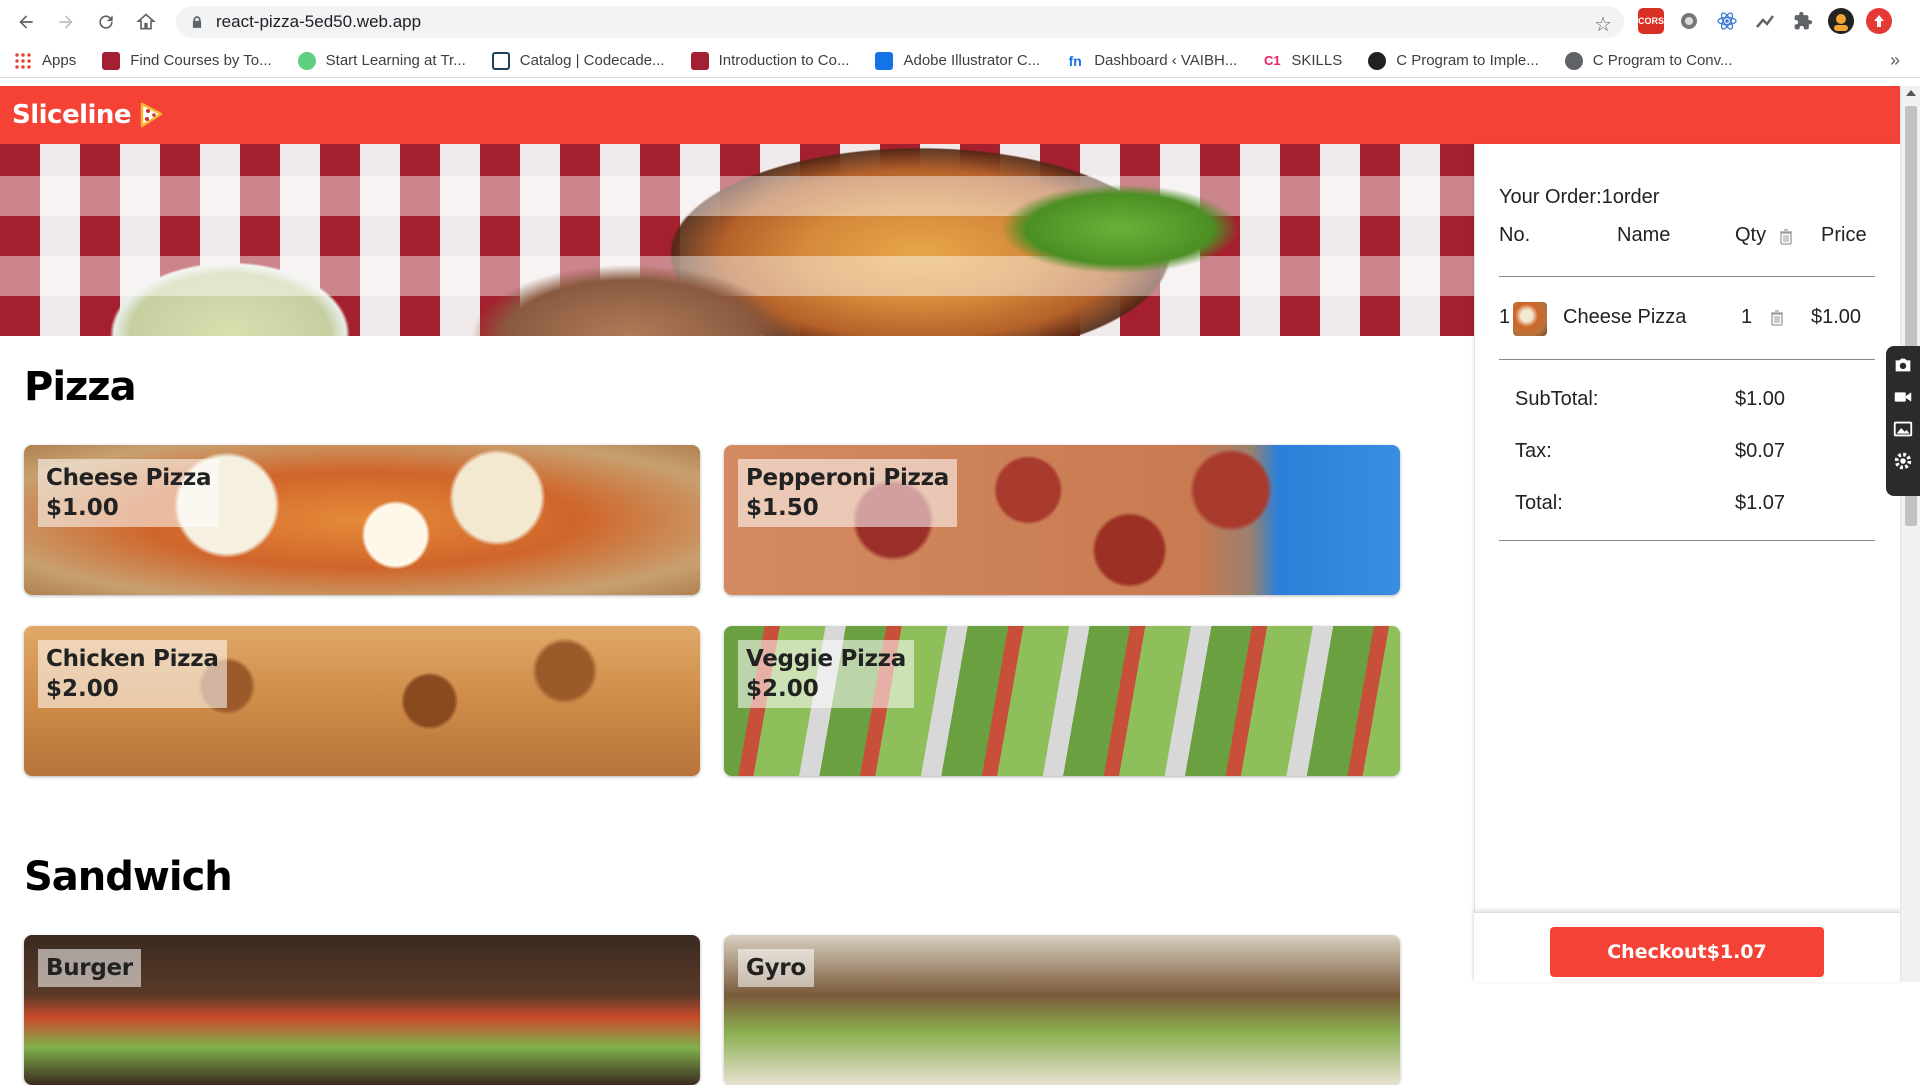  I want to click on url-text: react-pizza-5ed50.web.app, so click(318, 22).